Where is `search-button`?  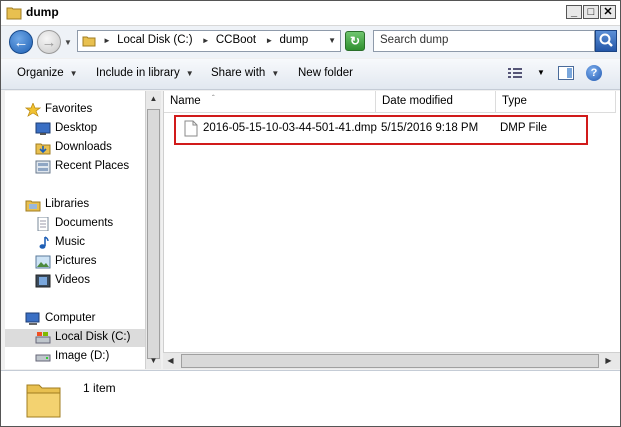 search-button is located at coordinates (606, 41).